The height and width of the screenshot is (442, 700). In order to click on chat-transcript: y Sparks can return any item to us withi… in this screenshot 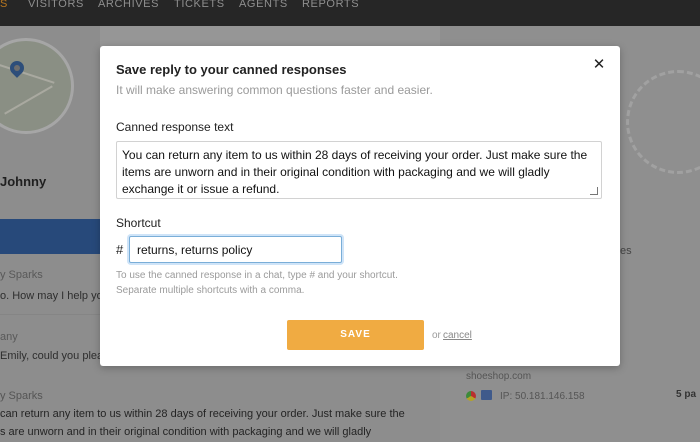, I will do `click(220, 404)`.